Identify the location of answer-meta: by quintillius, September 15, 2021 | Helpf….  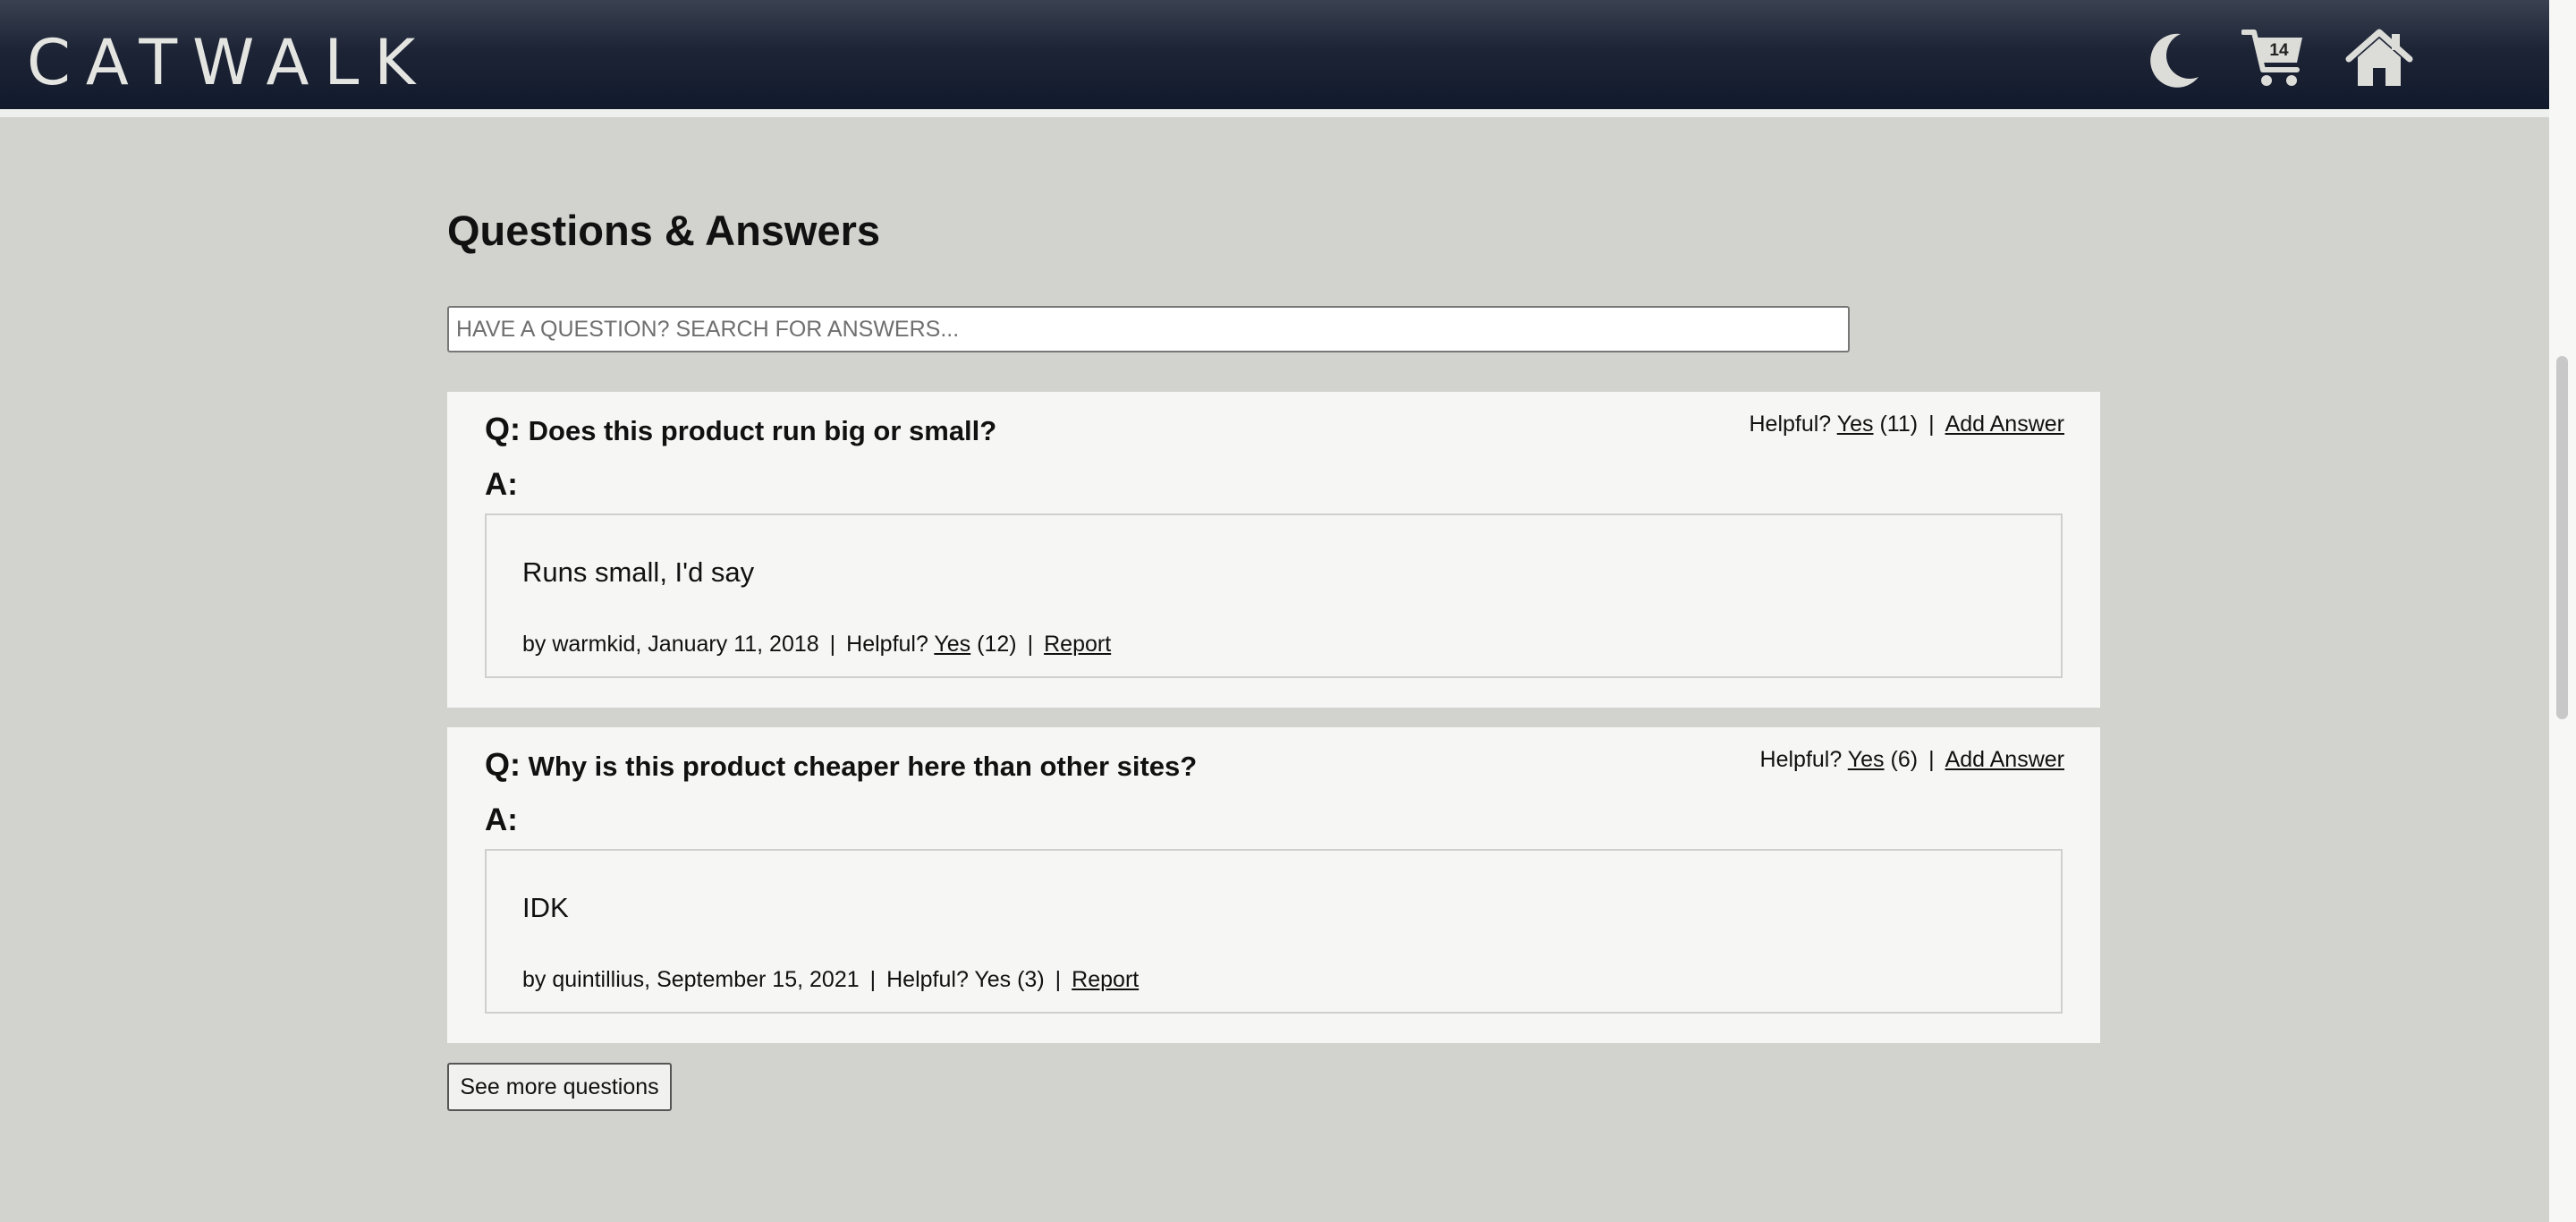
(830, 979).